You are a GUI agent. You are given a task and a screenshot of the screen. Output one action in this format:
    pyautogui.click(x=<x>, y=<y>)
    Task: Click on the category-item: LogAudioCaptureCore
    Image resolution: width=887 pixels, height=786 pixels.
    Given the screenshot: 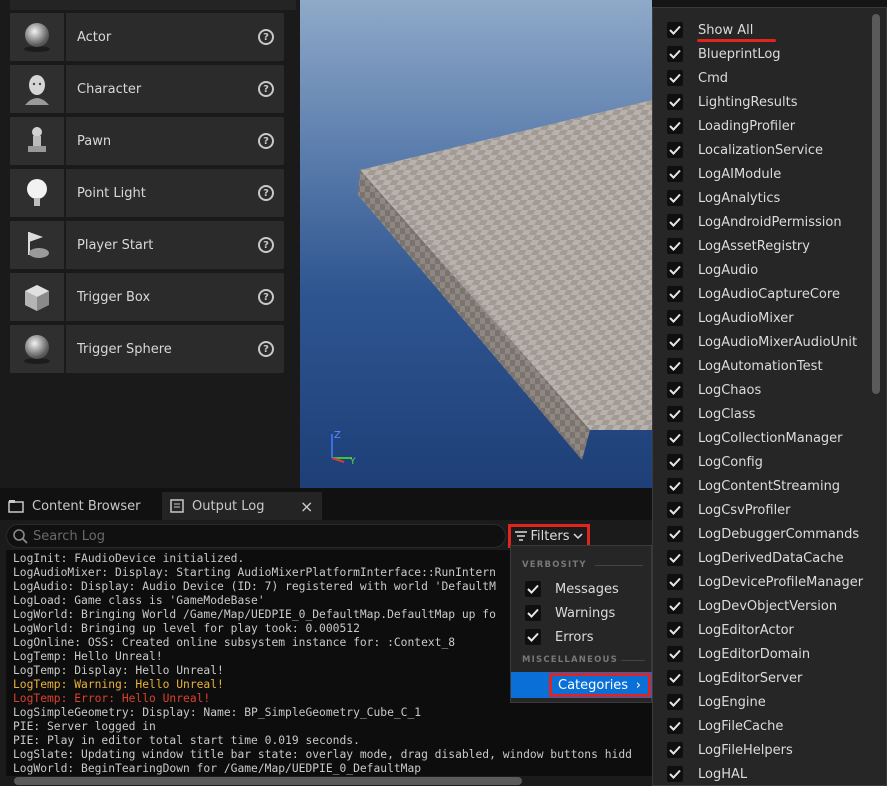 What is the action you would take?
    pyautogui.click(x=753, y=294)
    